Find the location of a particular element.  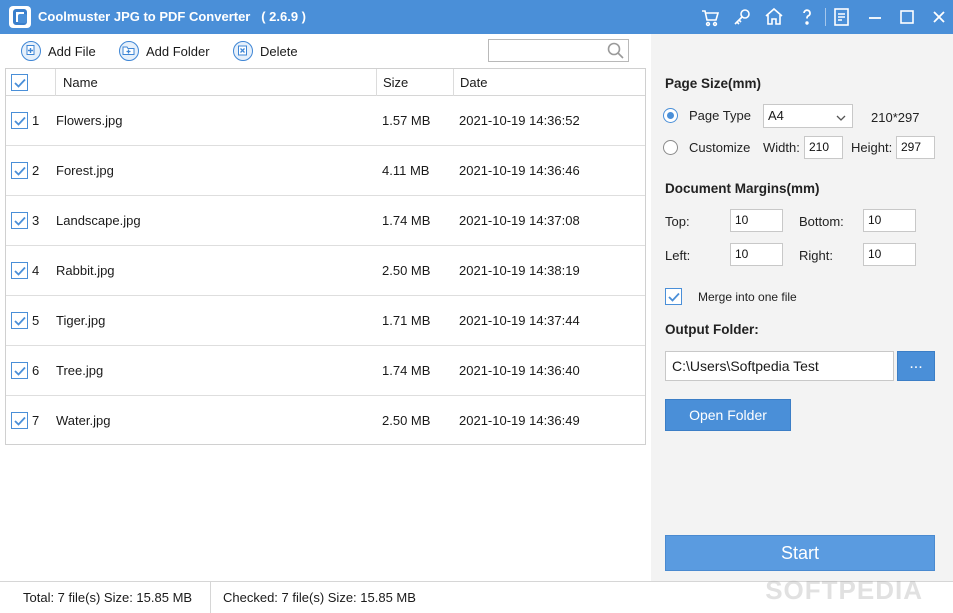

column-header-size: Size is located at coordinates (395, 82).